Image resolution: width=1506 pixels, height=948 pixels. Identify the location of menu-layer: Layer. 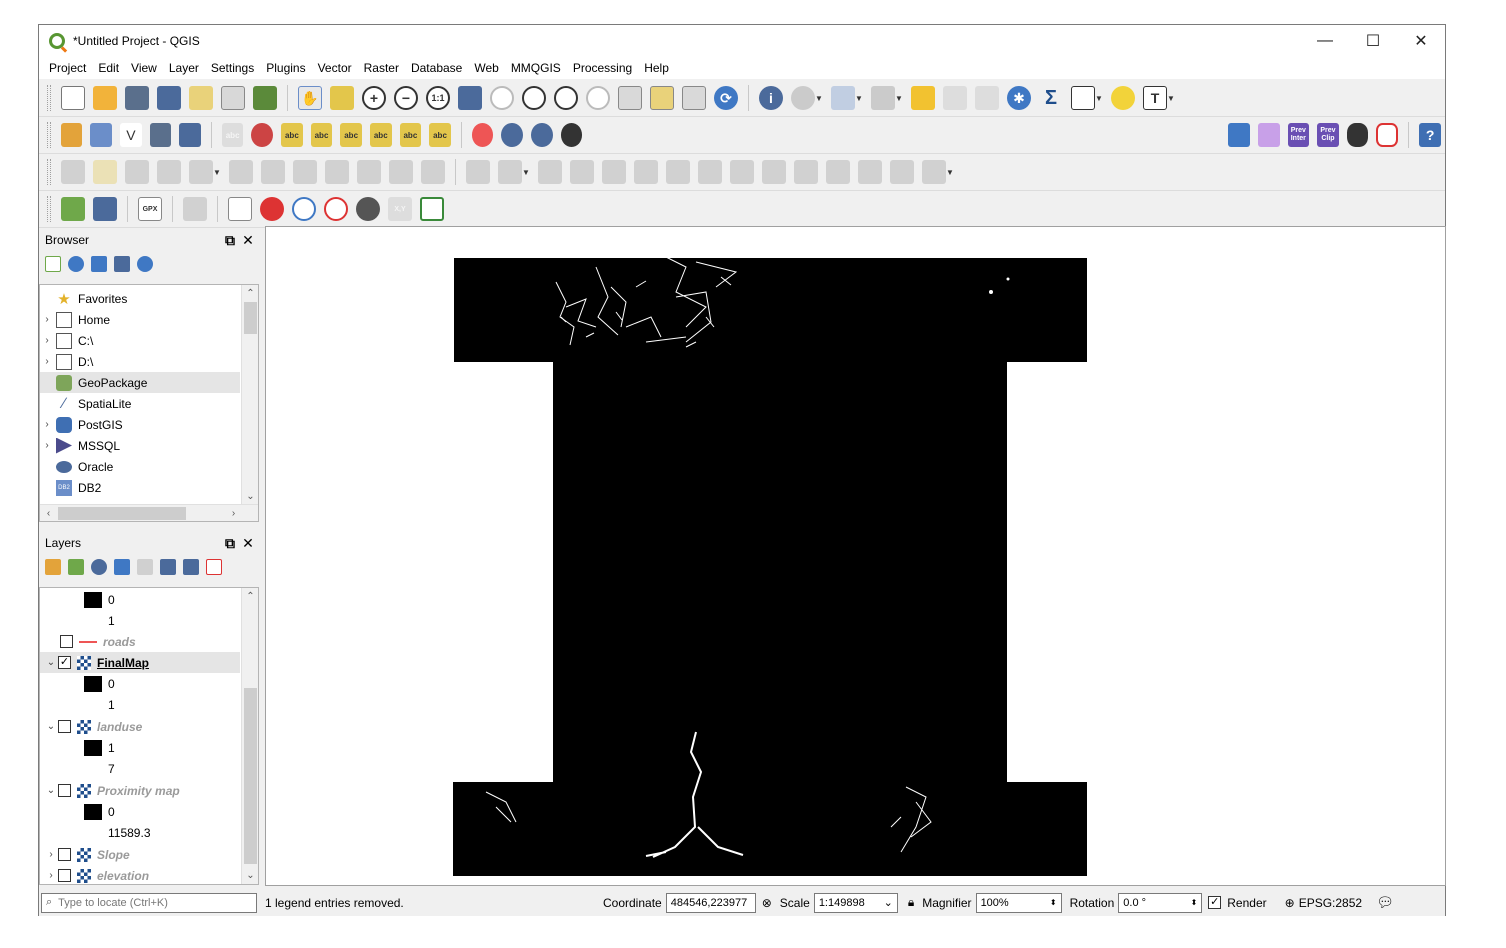
(184, 68).